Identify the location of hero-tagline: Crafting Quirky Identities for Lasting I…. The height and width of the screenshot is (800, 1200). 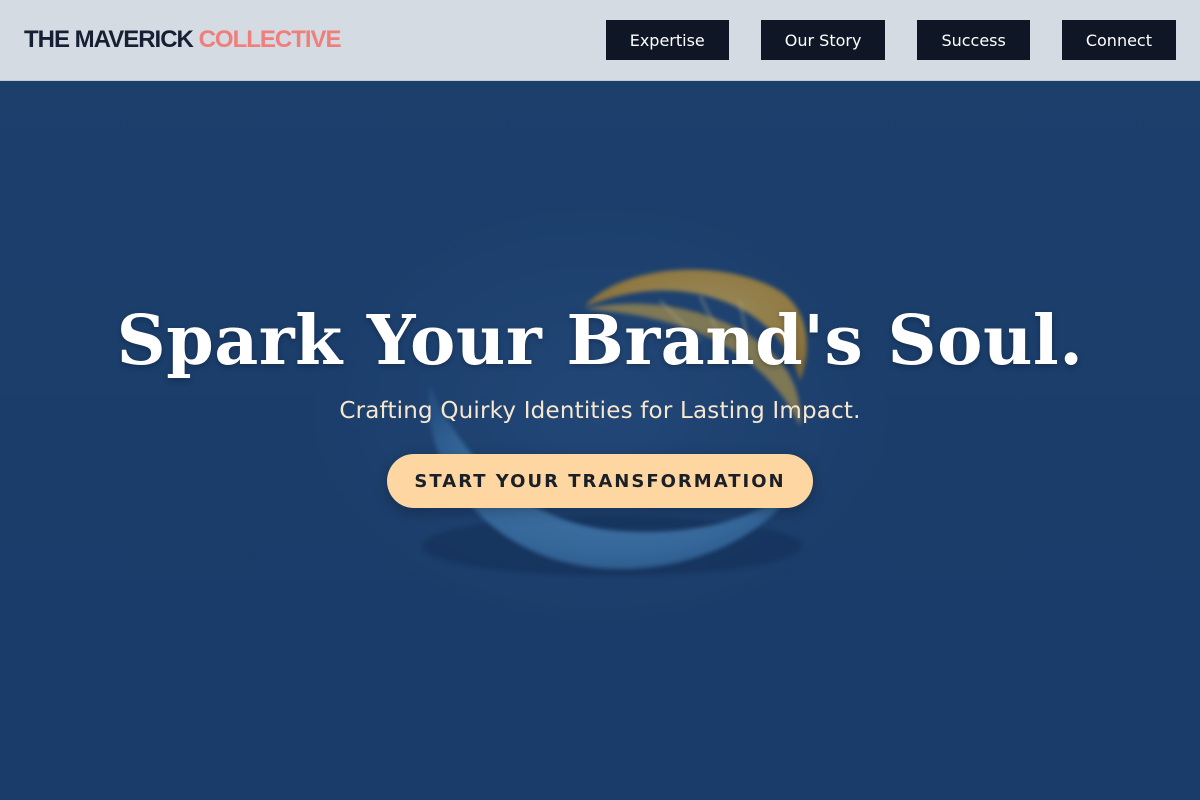
(600, 411).